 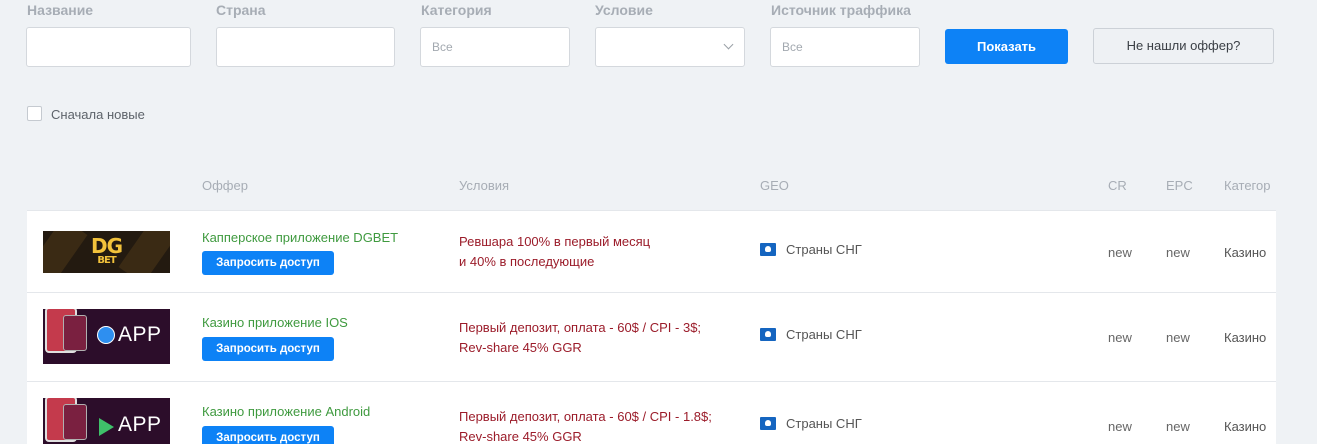 What do you see at coordinates (106, 252) in the screenshot?
I see `offer-logo: DG BET` at bounding box center [106, 252].